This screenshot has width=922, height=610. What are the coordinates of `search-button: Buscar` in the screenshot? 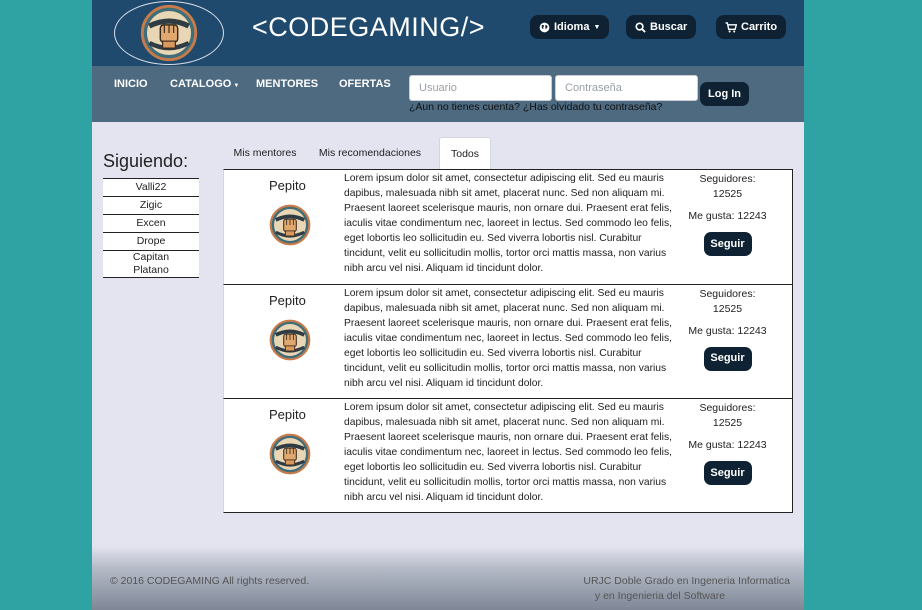 It's located at (661, 27).